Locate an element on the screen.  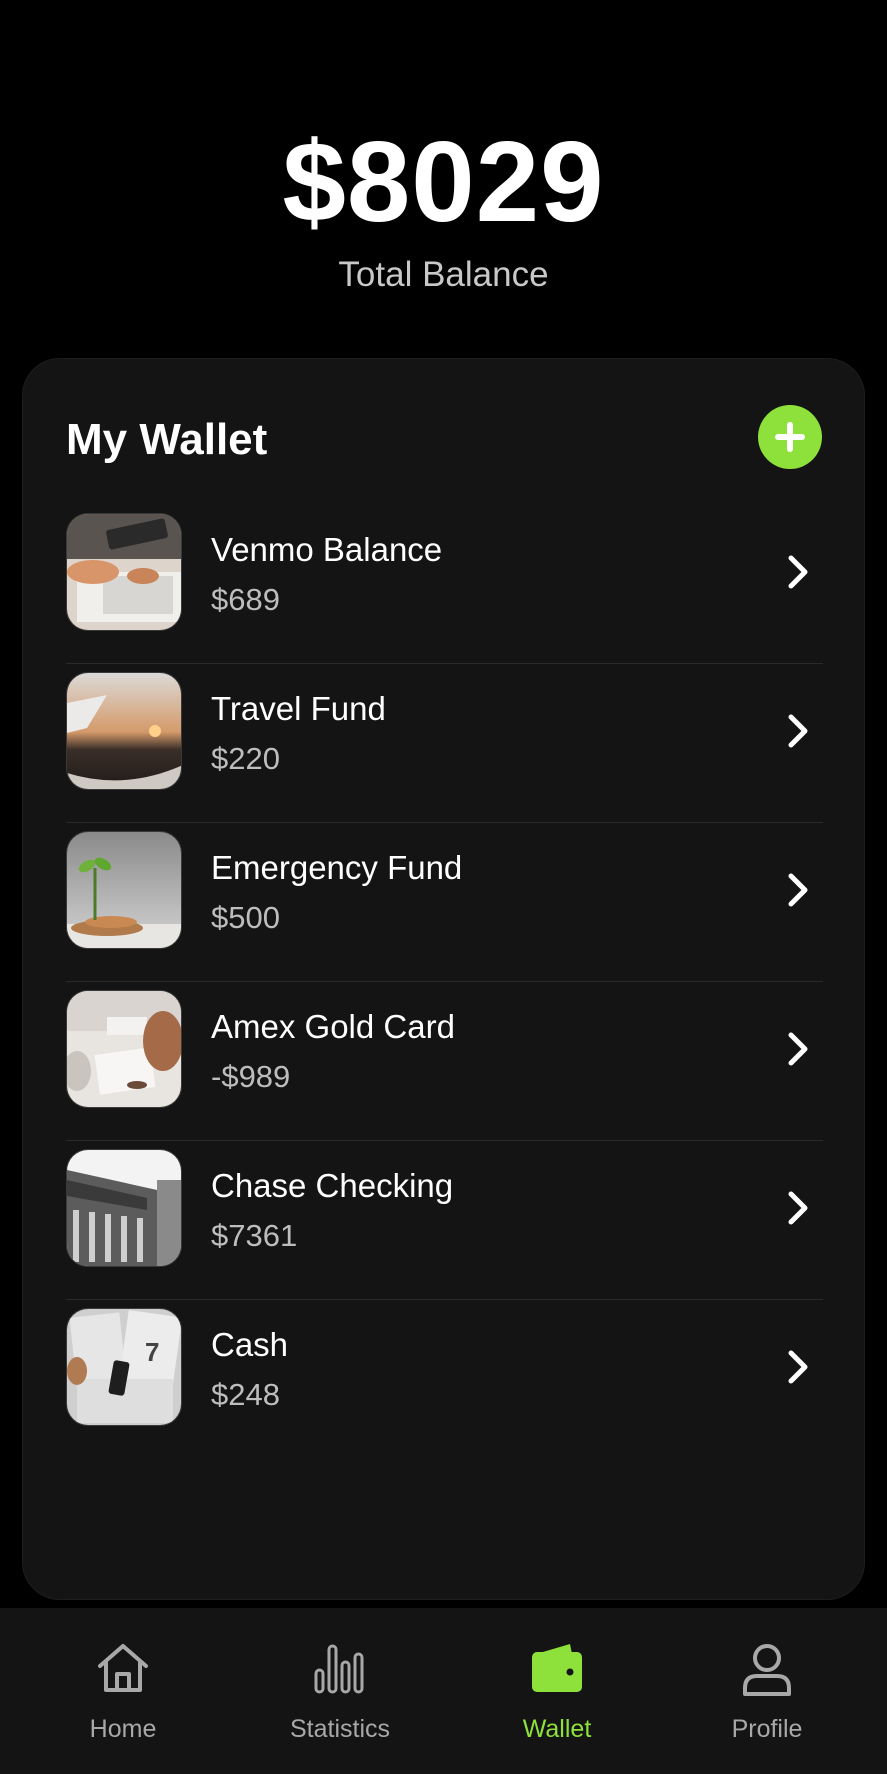
plus-icon is located at coordinates (790, 437).